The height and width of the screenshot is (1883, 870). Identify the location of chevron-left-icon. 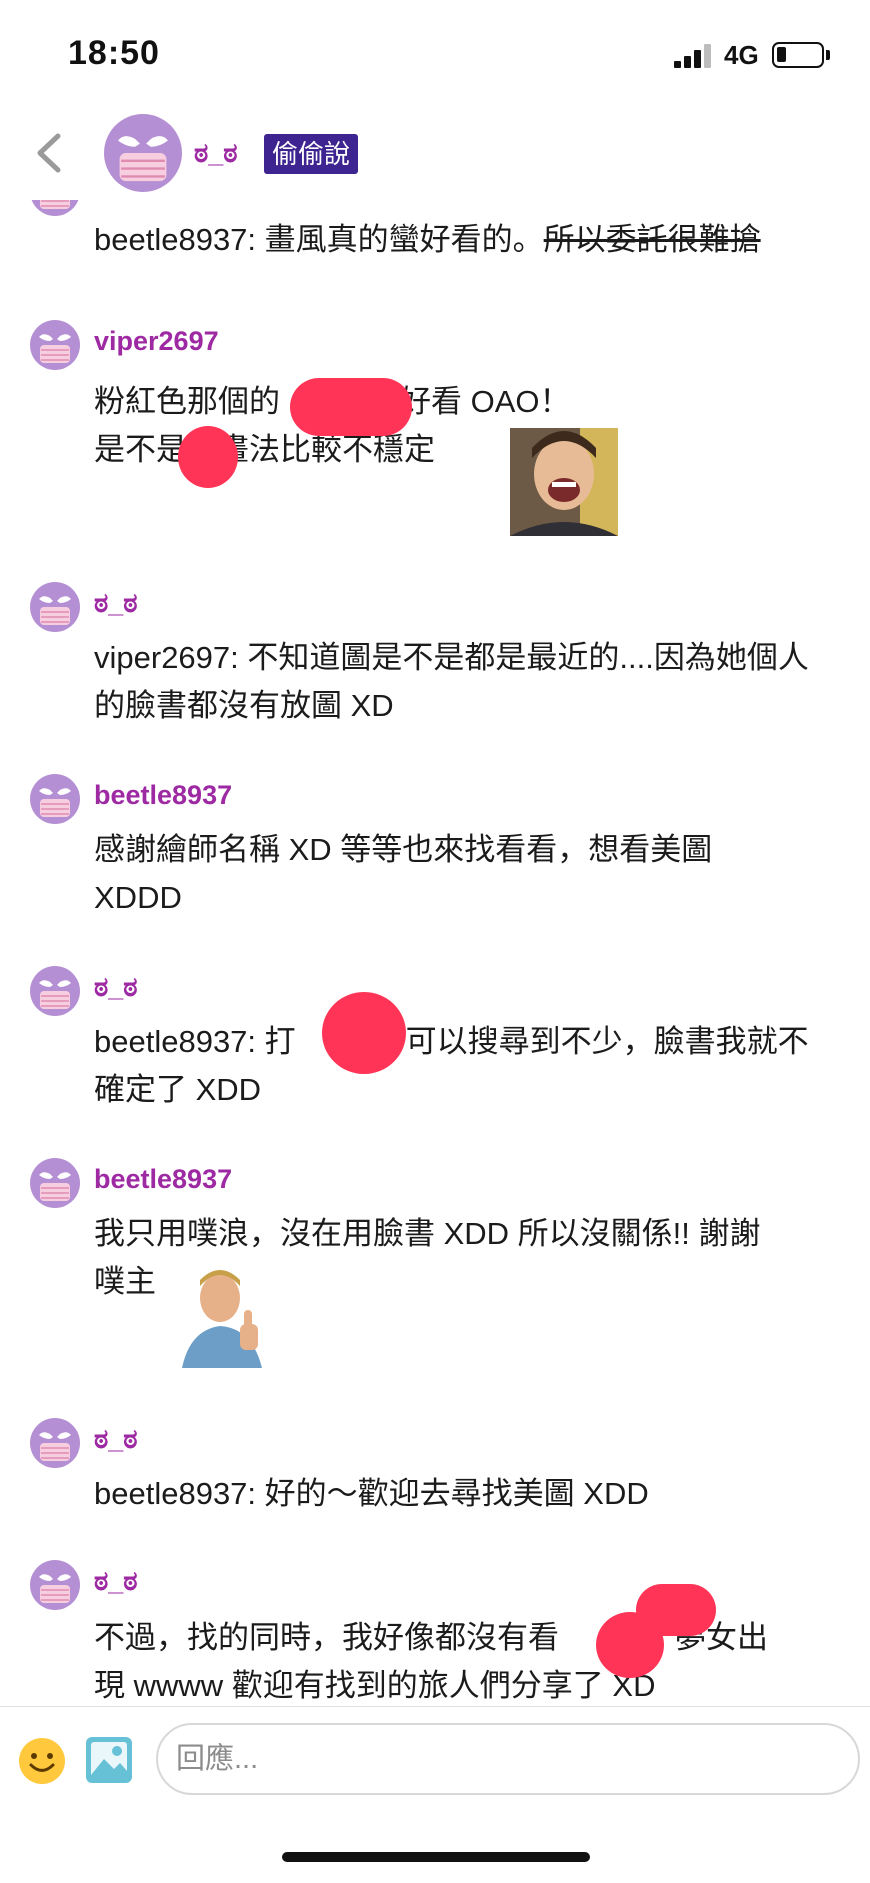
(49, 153).